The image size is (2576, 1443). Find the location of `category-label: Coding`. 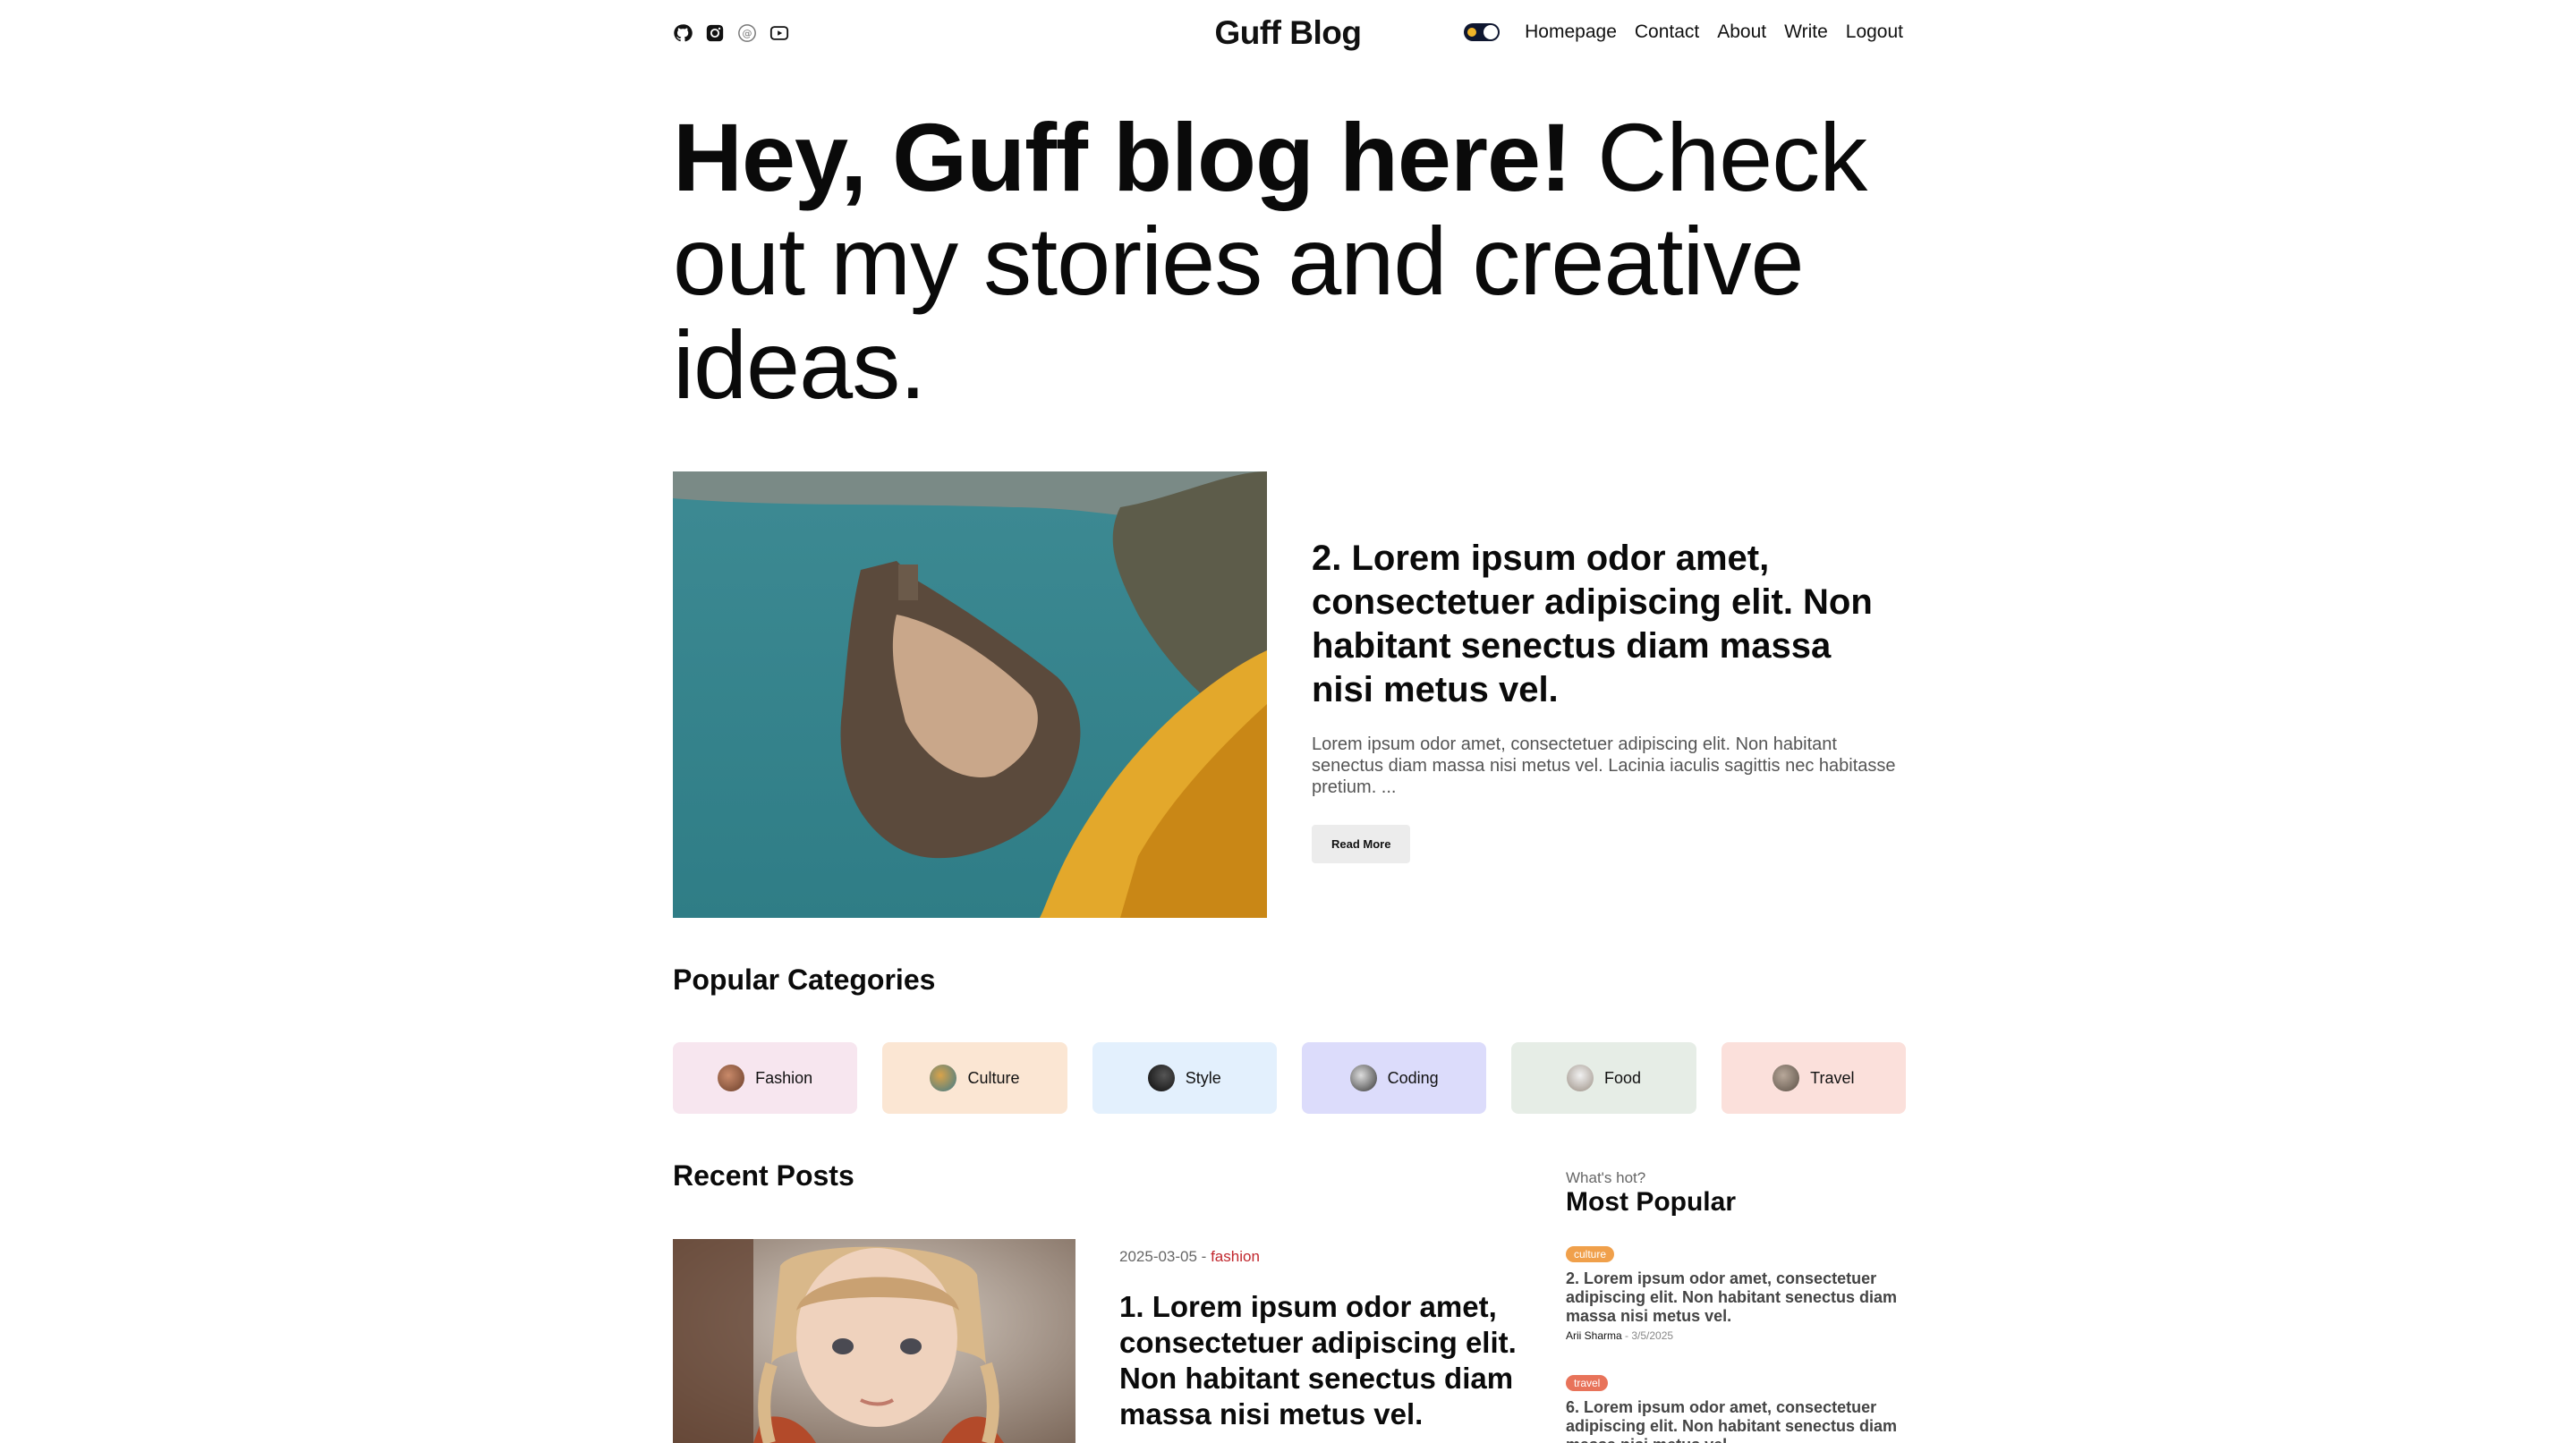

category-label: Coding is located at coordinates (1413, 1077).